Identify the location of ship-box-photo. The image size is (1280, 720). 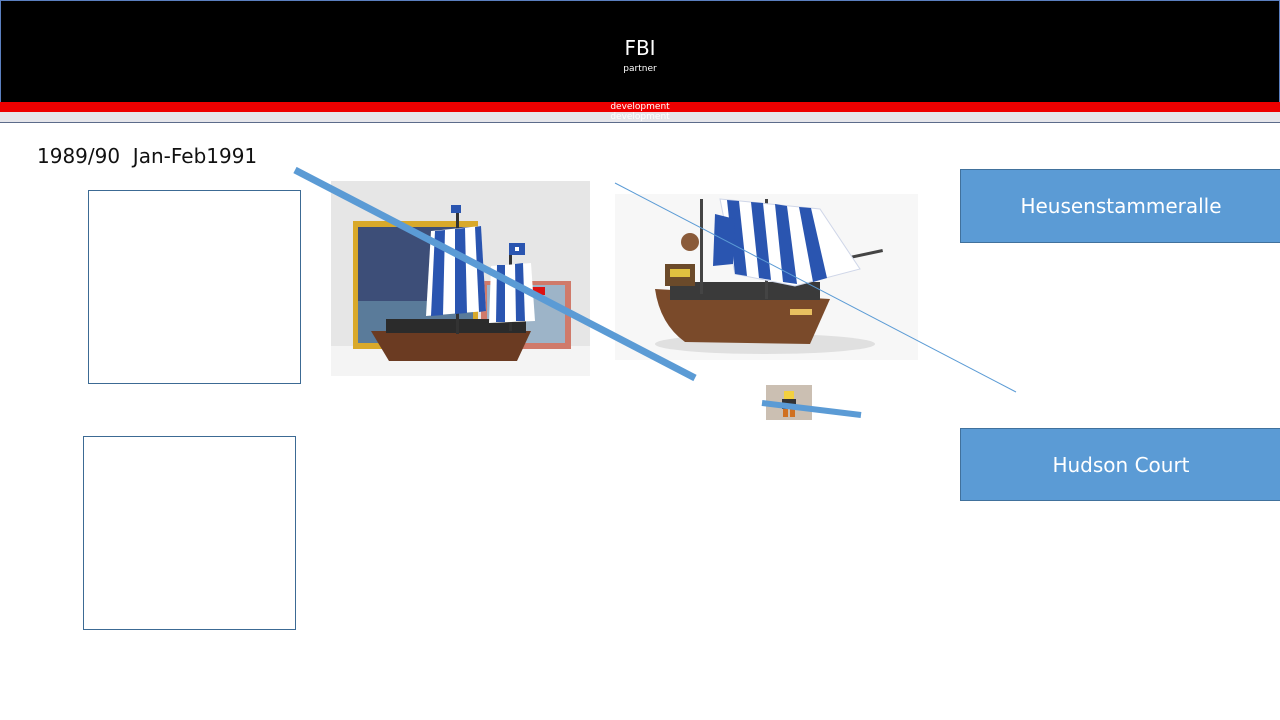
(460, 278).